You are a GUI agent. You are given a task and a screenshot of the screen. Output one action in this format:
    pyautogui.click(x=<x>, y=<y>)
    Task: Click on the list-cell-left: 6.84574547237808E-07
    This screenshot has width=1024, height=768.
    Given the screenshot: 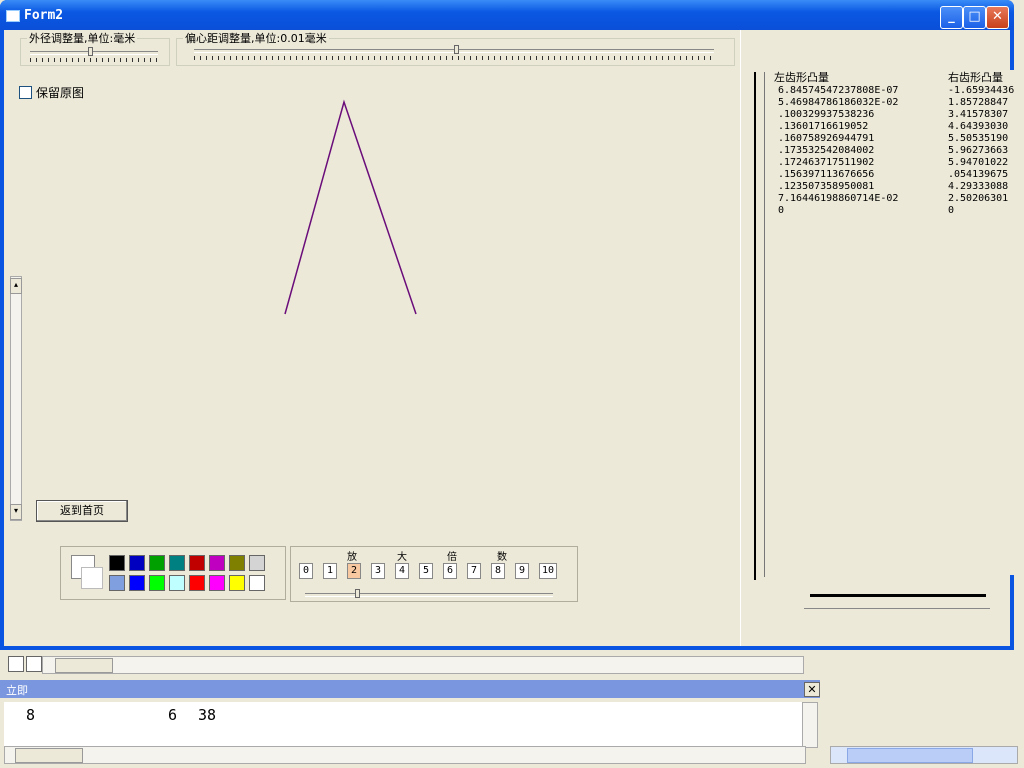 What is the action you would take?
    pyautogui.click(x=838, y=90)
    